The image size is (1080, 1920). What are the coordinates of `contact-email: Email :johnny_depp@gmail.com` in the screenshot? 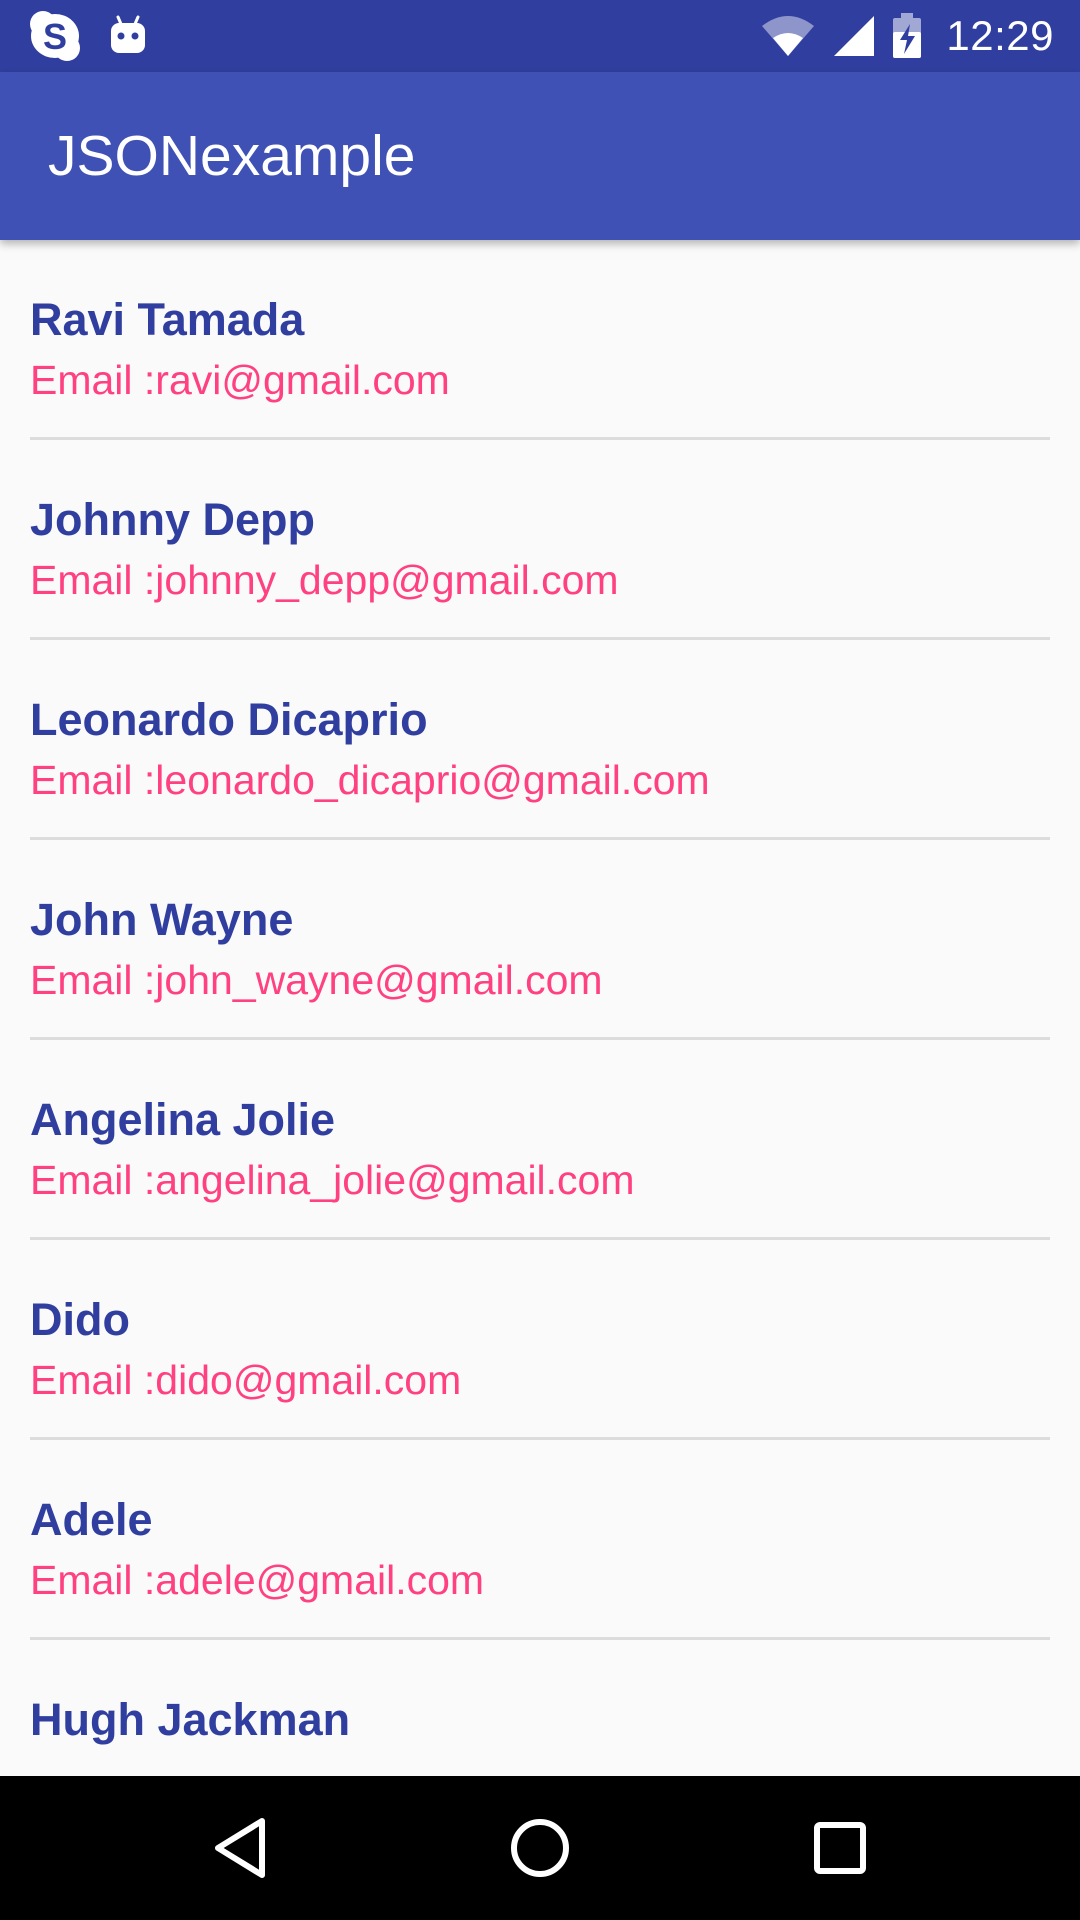 It's located at (324, 580).